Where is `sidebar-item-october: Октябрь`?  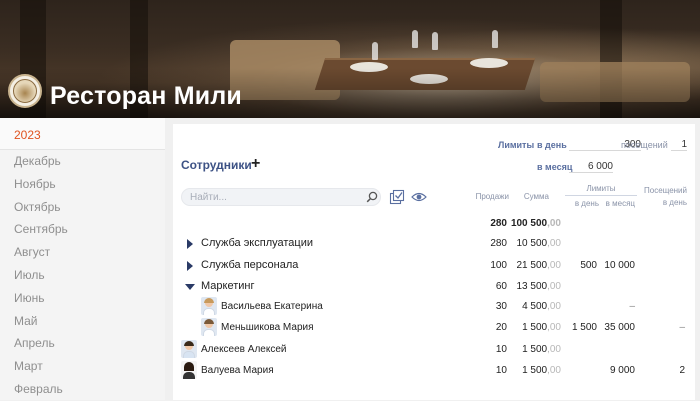
sidebar-item-october: Октябрь is located at coordinates (82, 207).